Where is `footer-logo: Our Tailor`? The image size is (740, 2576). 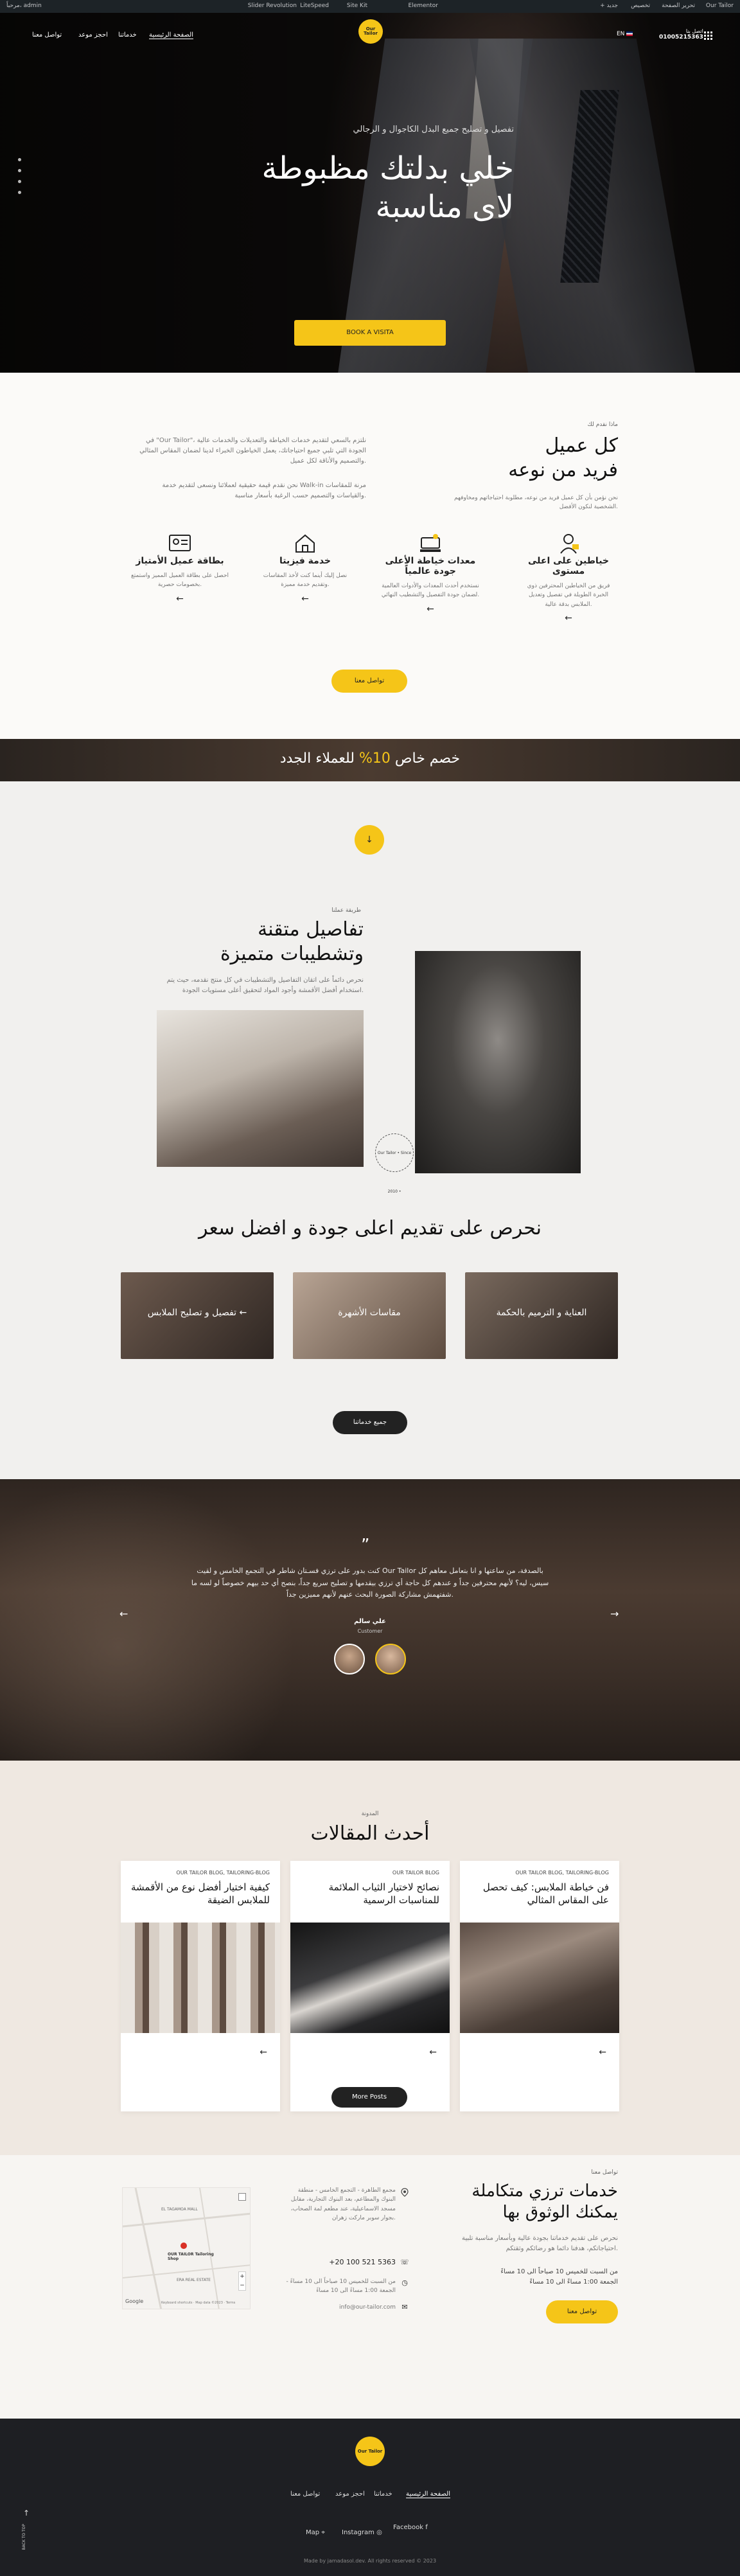 footer-logo: Our Tailor is located at coordinates (370, 2451).